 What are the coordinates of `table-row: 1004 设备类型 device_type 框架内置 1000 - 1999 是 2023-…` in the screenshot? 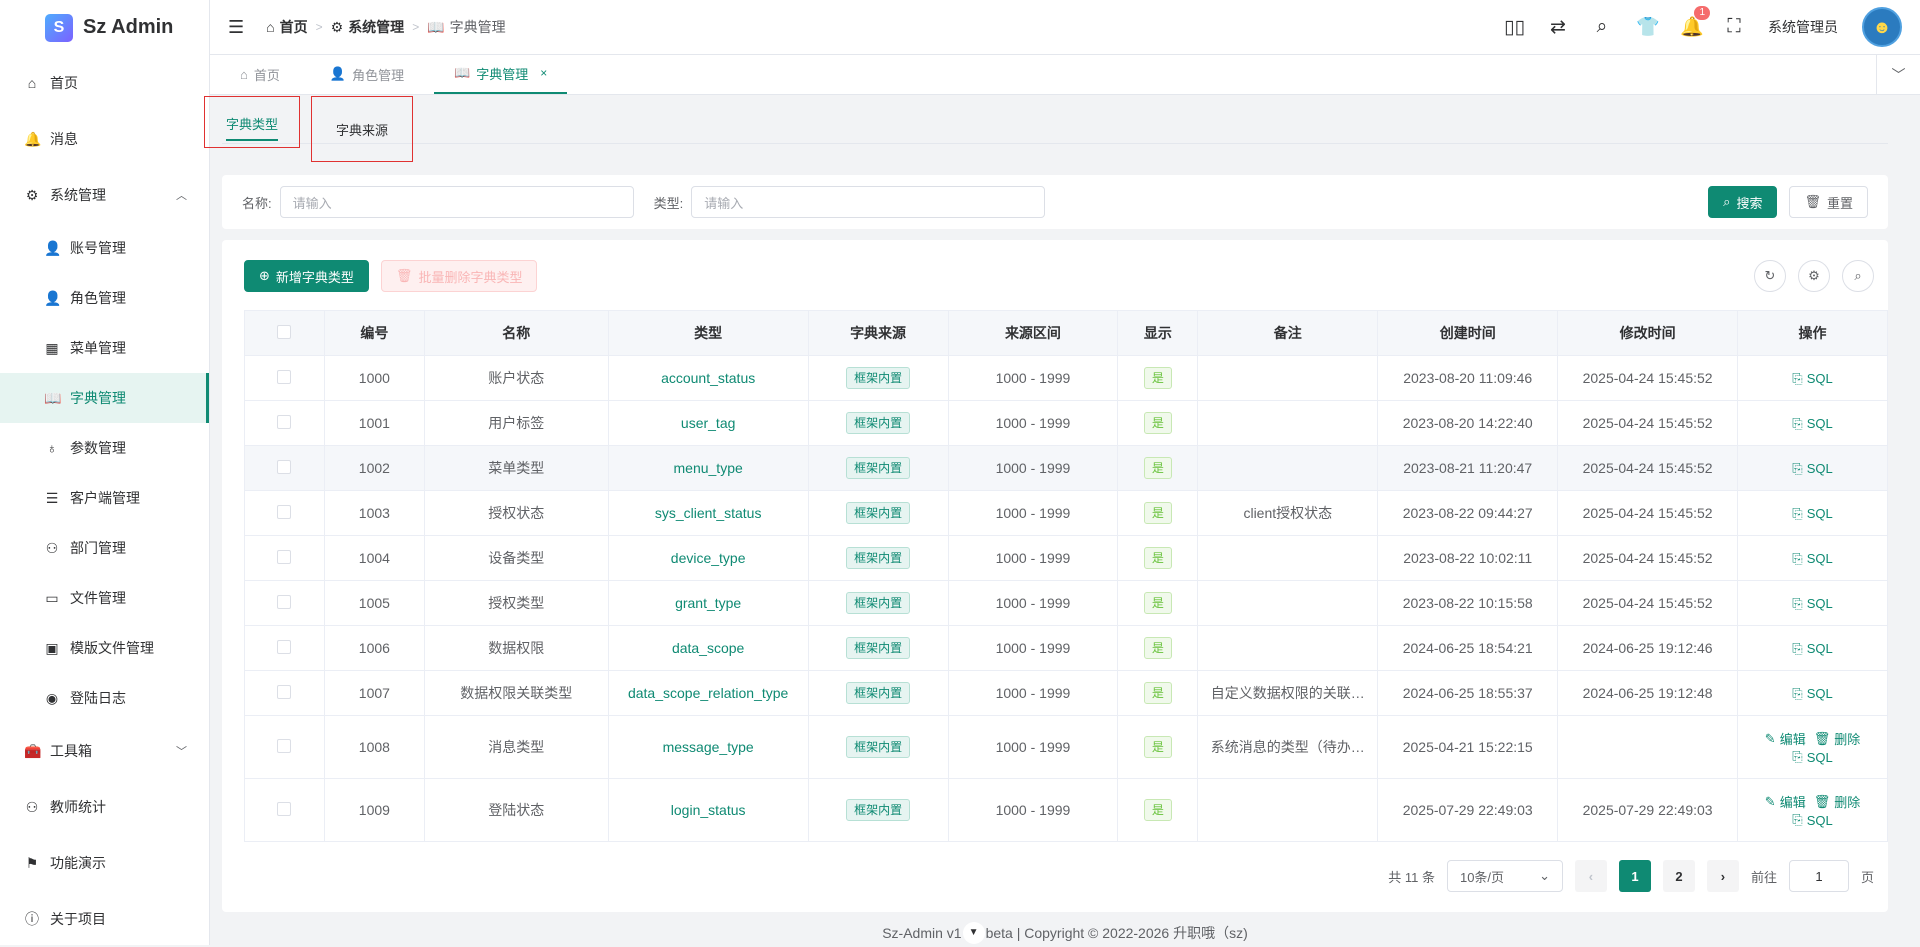 It's located at (1066, 558).